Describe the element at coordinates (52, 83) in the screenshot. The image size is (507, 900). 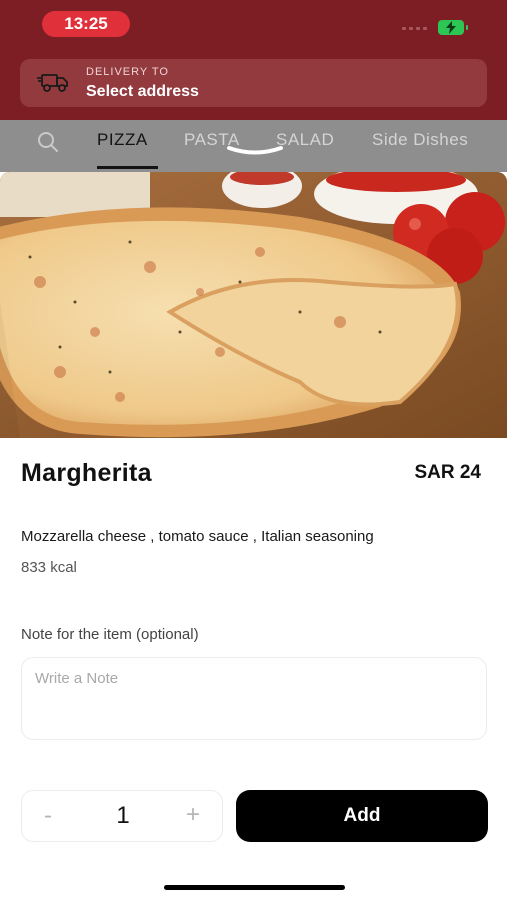
I see `delivery-truck-icon` at that location.